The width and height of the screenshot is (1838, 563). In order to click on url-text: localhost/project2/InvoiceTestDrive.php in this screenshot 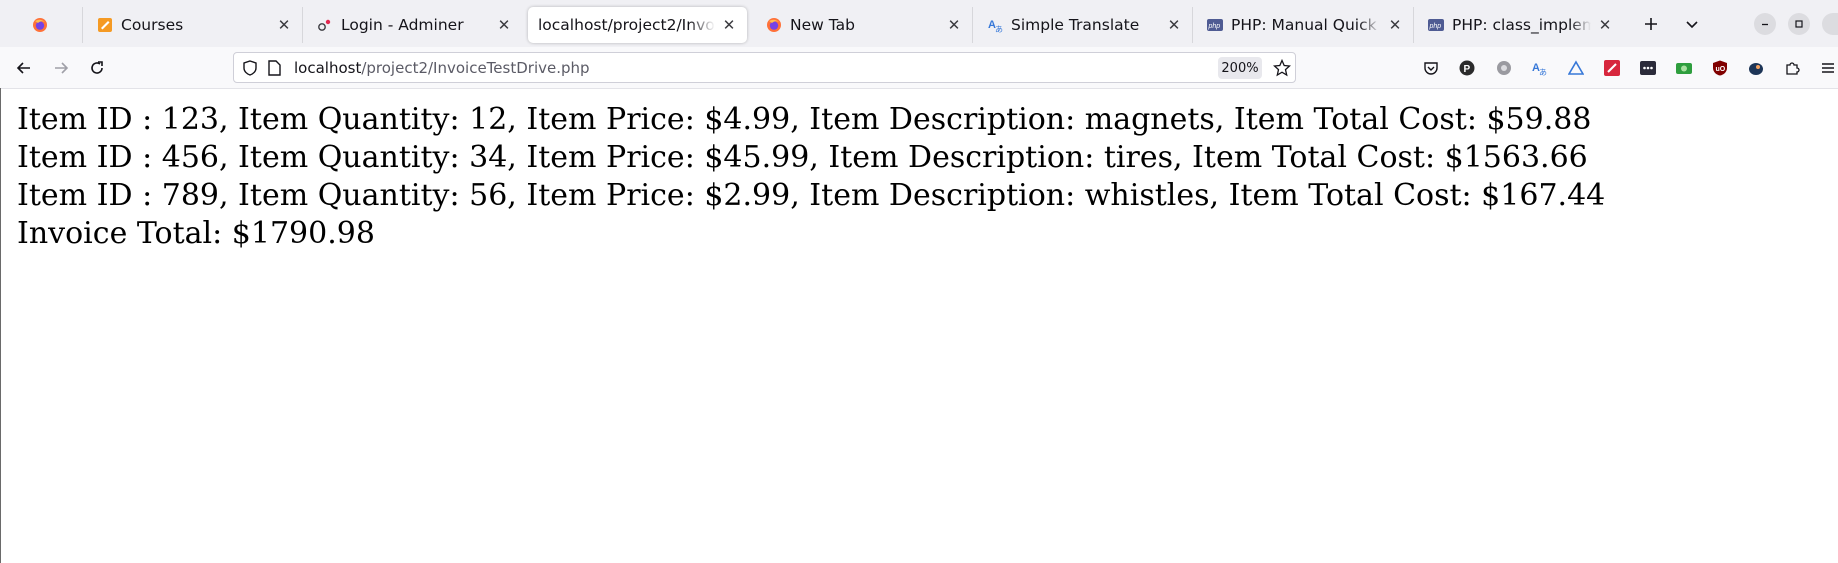, I will do `click(442, 68)`.